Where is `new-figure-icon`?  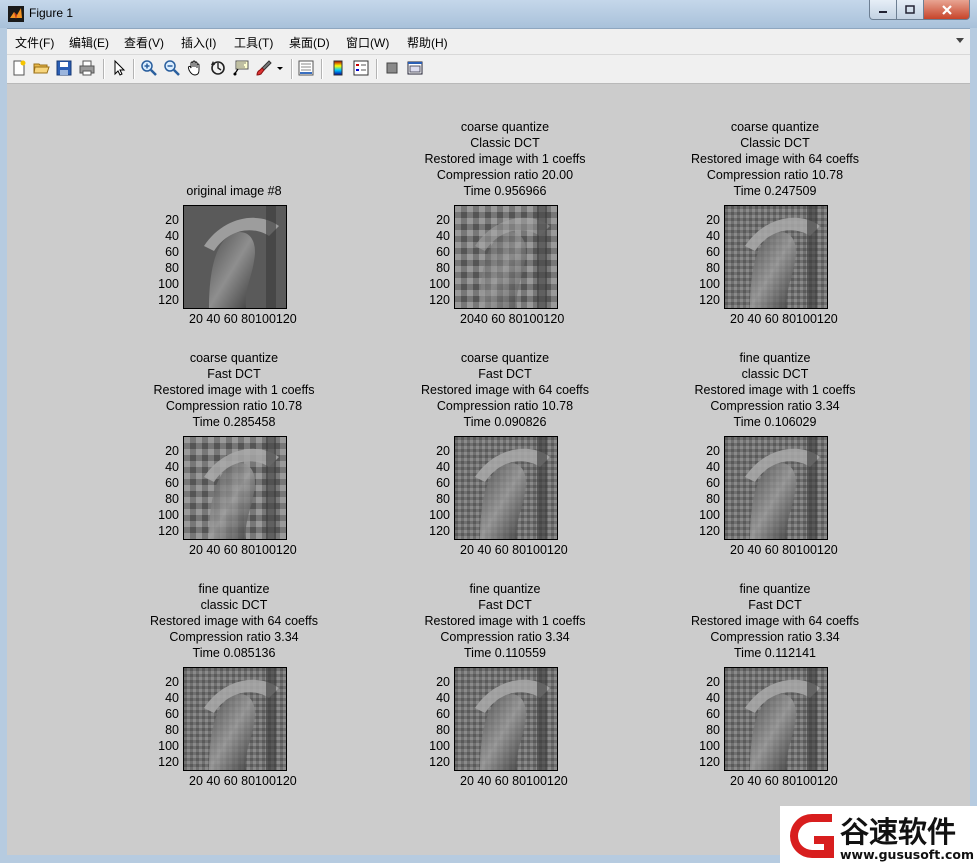 new-figure-icon is located at coordinates (19, 68).